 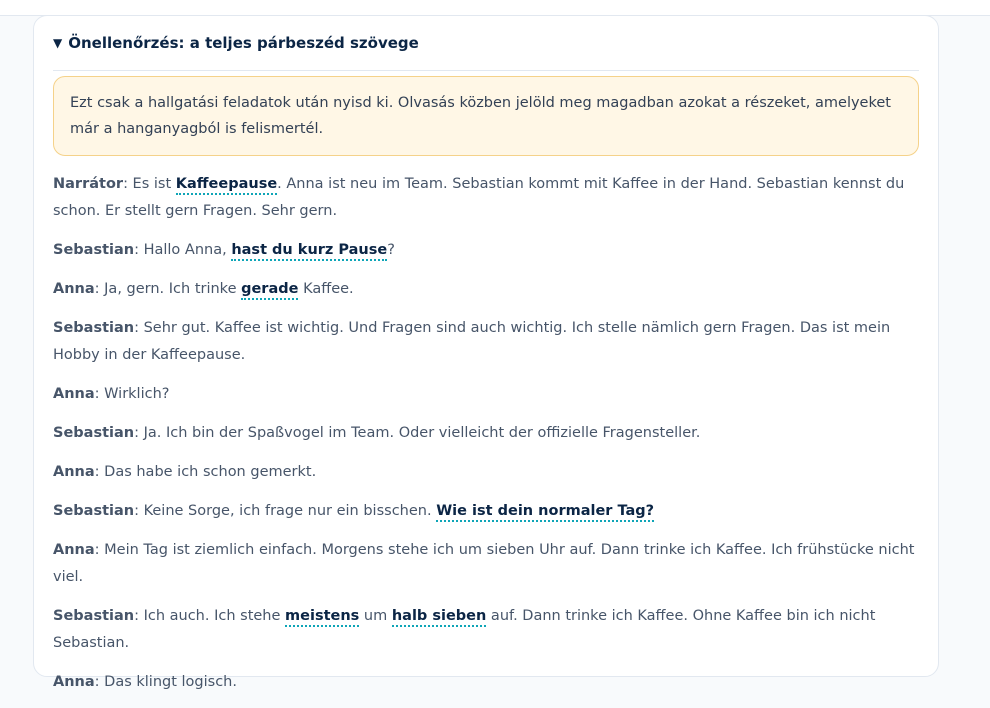 I want to click on dialog-text: ?, so click(x=391, y=250).